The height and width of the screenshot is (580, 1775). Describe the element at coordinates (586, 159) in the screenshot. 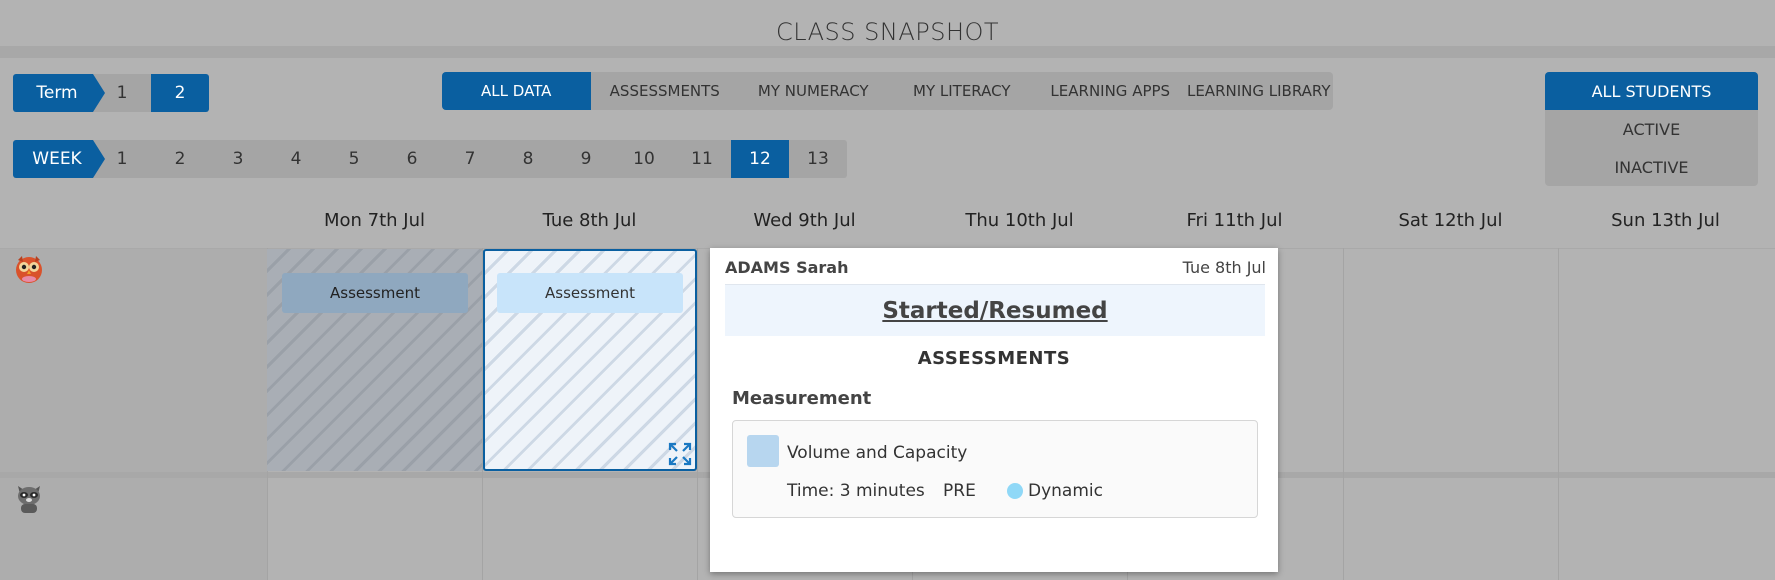

I see `week-option-9: 9` at that location.